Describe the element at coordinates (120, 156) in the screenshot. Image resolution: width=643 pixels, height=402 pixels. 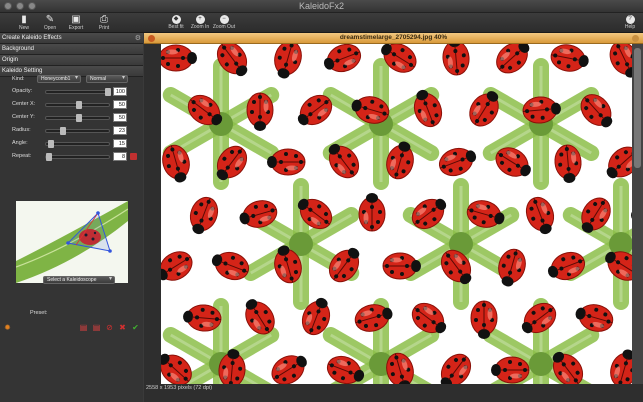
I see `setting-value-field: 8` at that location.